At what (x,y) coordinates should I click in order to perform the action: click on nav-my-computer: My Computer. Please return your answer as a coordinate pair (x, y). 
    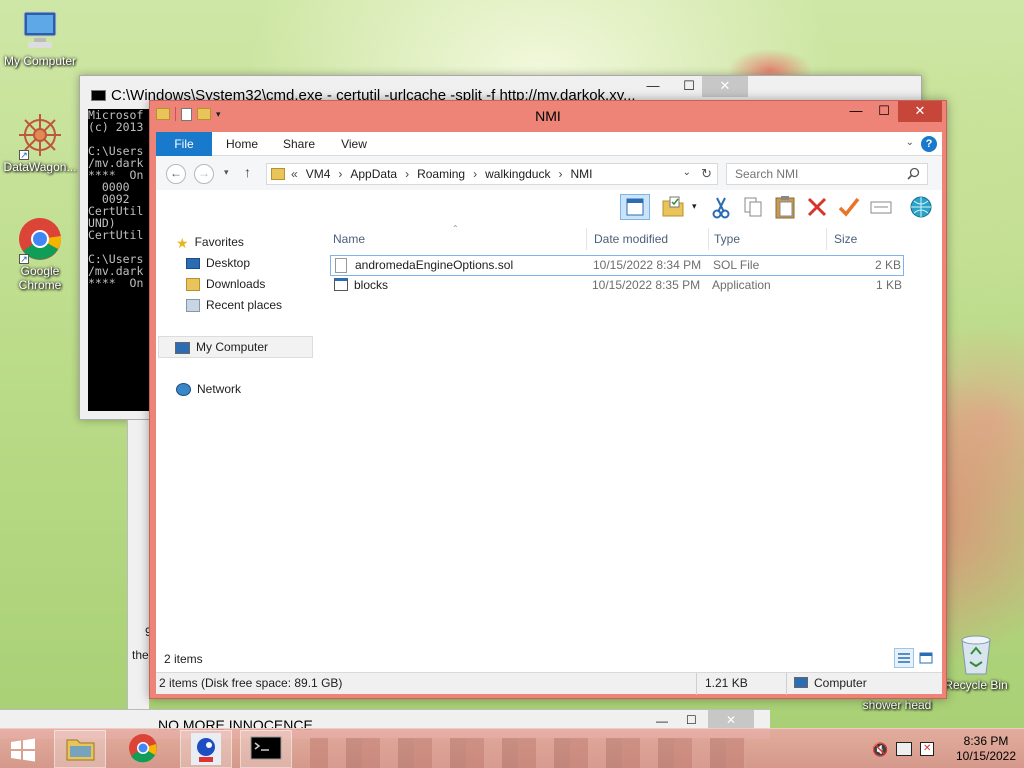
    Looking at the image, I should click on (235, 347).